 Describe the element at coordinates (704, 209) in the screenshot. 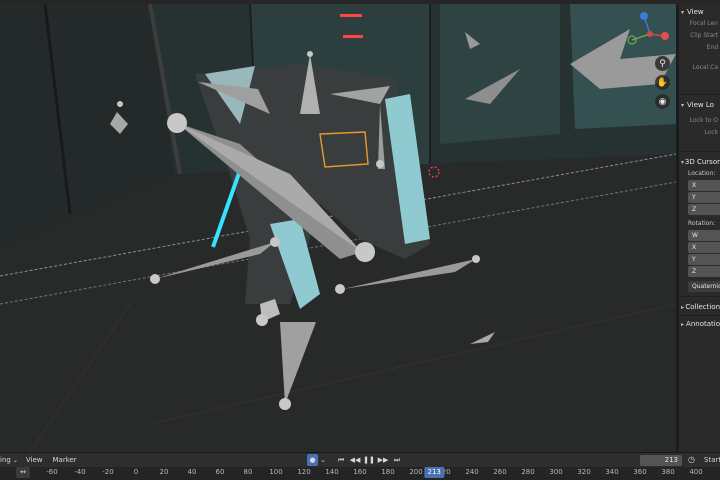

I see `cursor-location-z: Z` at that location.